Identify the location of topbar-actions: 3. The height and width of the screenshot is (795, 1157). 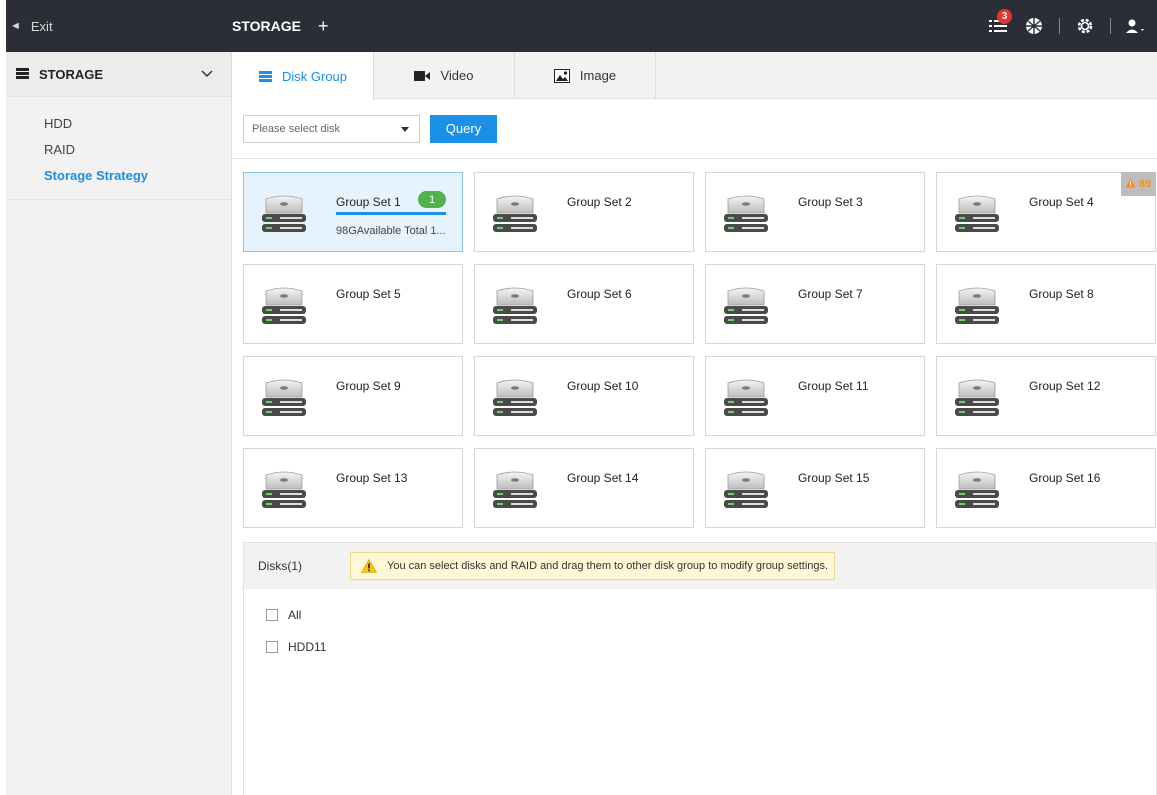
(1067, 26).